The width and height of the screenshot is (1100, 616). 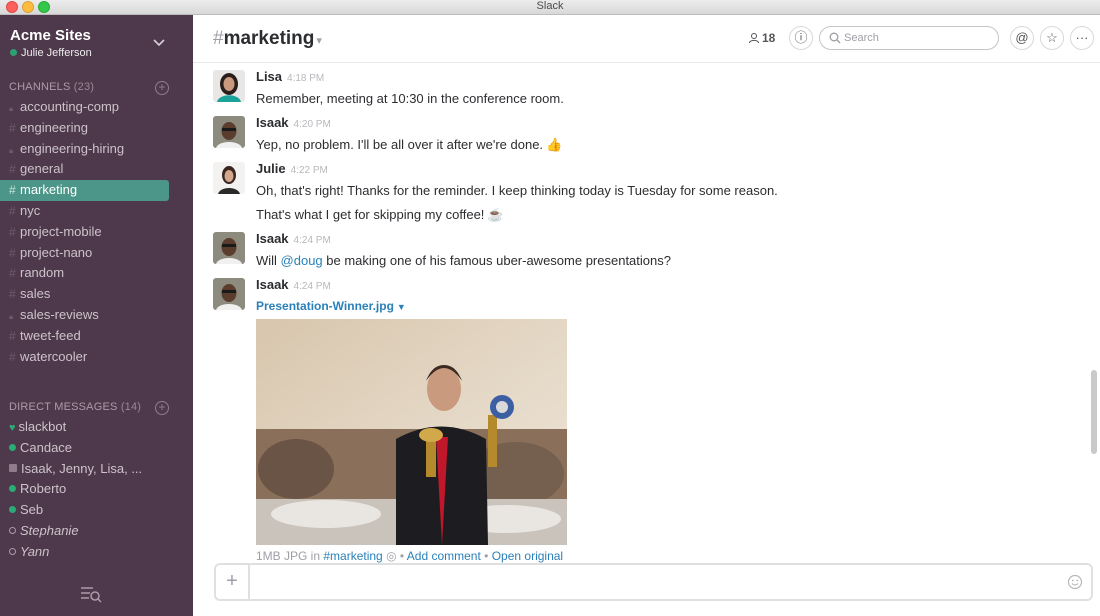 What do you see at coordinates (96, 448) in the screenshot?
I see `sidebar-dm-item: Candace` at bounding box center [96, 448].